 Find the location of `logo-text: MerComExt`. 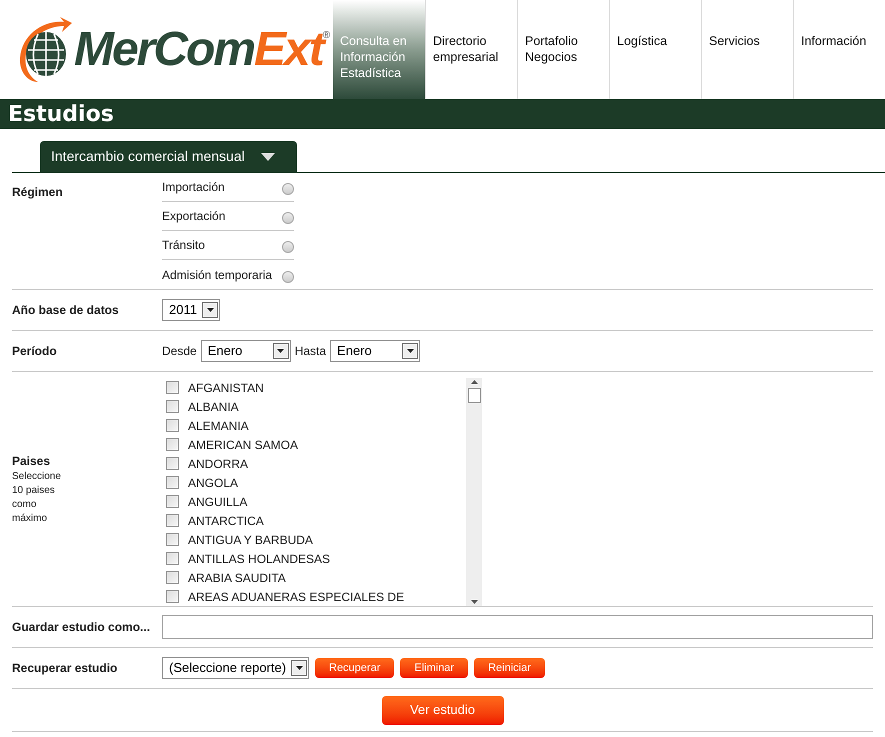

logo-text: MerComExt is located at coordinates (198, 50).